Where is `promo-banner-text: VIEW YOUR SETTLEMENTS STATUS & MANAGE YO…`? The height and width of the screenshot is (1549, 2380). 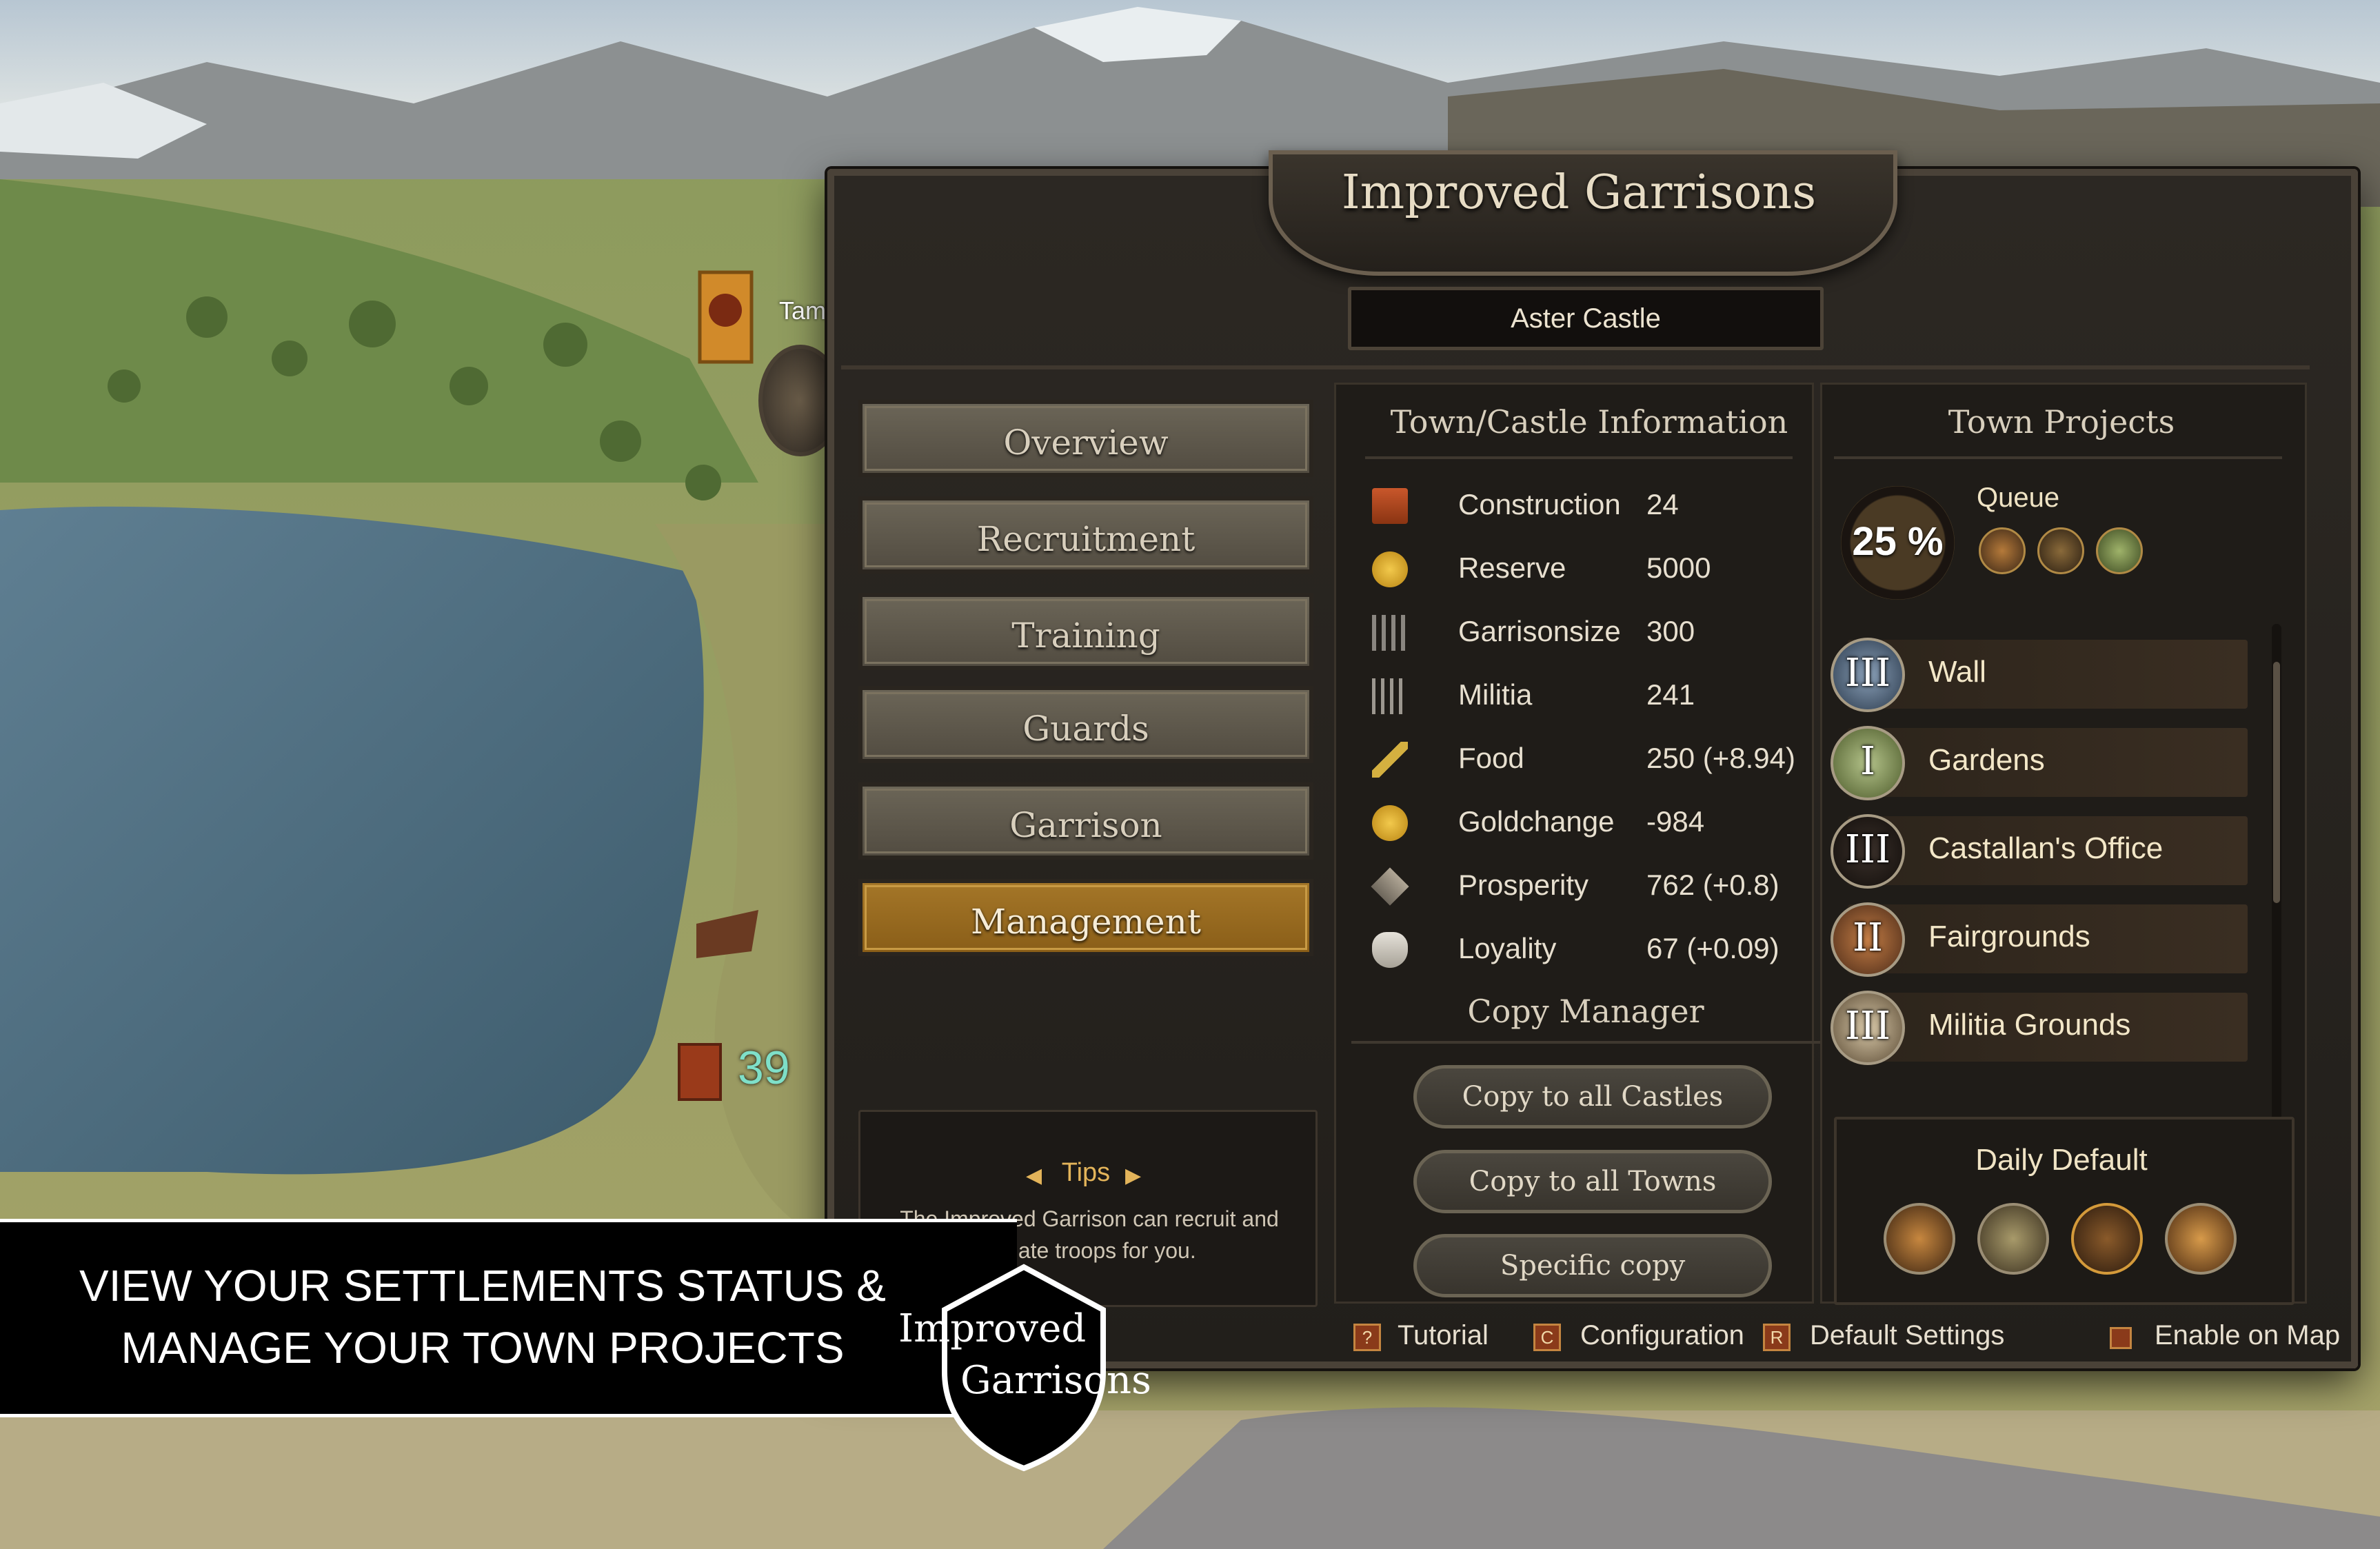 promo-banner-text: VIEW YOUR SETTLEMENTS STATUS & MANAGE YO… is located at coordinates (483, 1317).